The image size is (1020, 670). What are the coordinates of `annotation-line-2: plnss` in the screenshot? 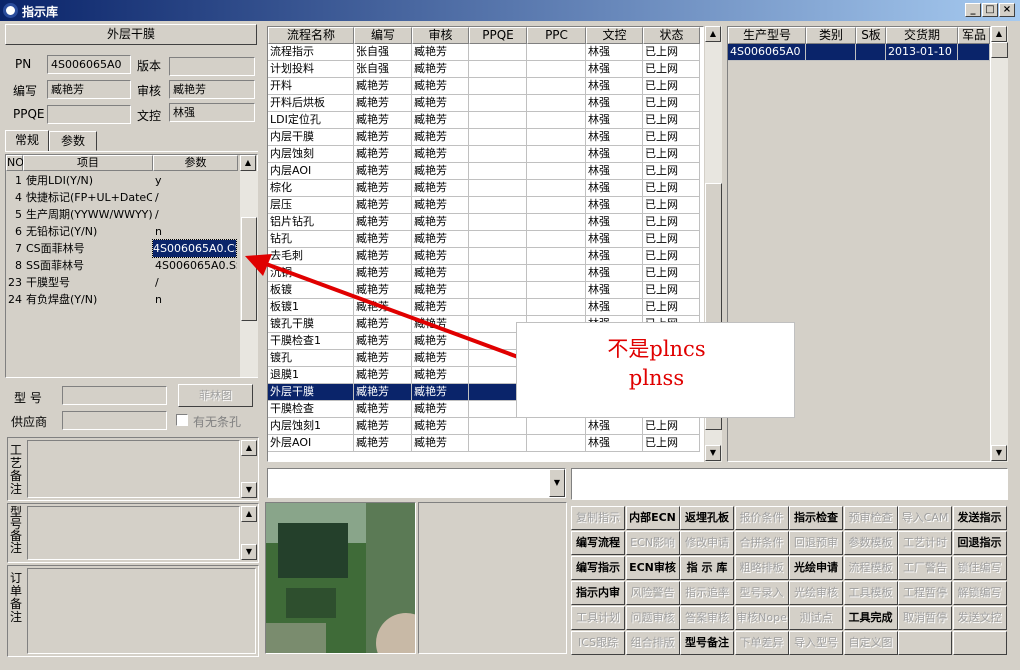 It's located at (656, 378).